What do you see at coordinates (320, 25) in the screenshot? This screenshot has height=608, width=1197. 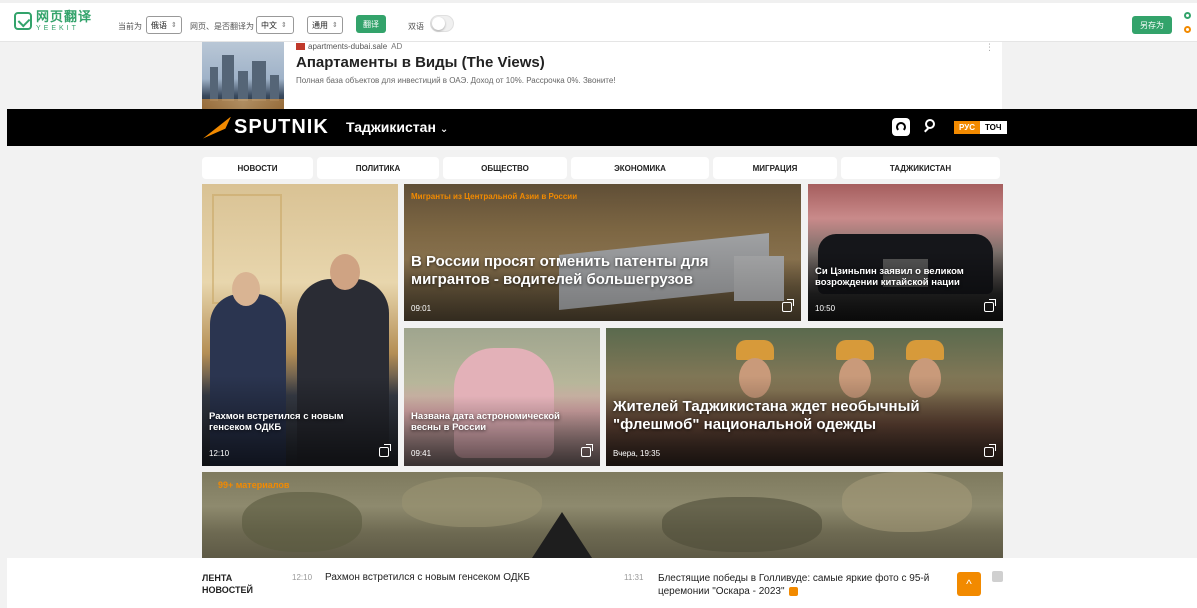 I see `engine-value: 通用` at bounding box center [320, 25].